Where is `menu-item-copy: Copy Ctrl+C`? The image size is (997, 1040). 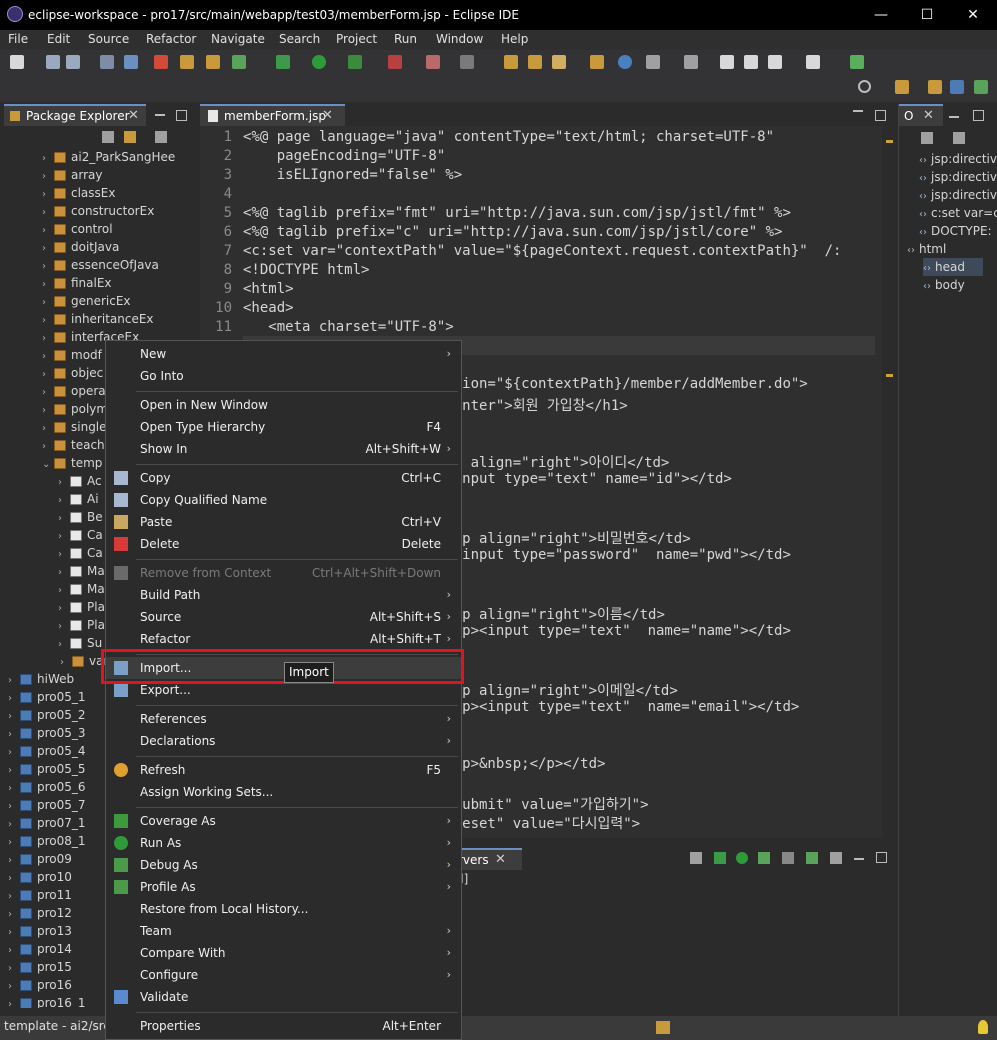
menu-item-copy: Copy Ctrl+C is located at coordinates (283, 478).